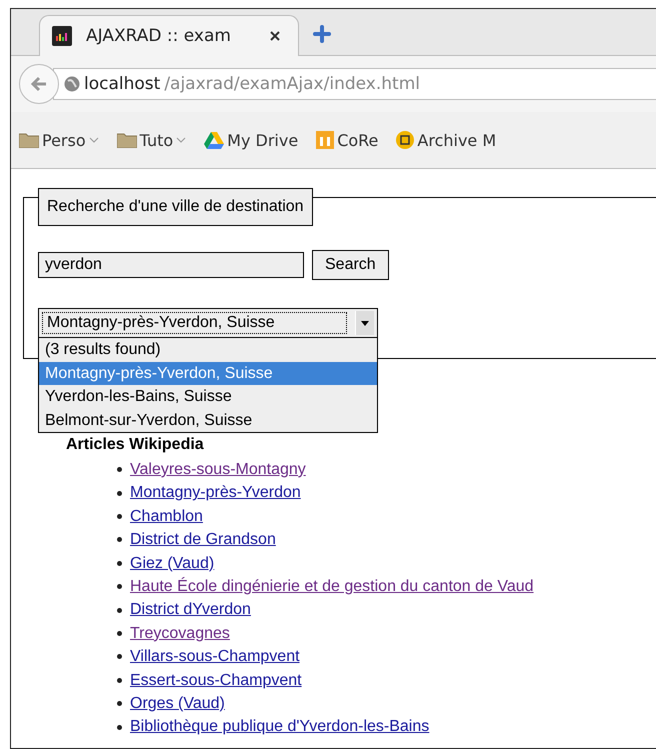  I want to click on article-link: Essert-sous-Champvent, so click(216, 680).